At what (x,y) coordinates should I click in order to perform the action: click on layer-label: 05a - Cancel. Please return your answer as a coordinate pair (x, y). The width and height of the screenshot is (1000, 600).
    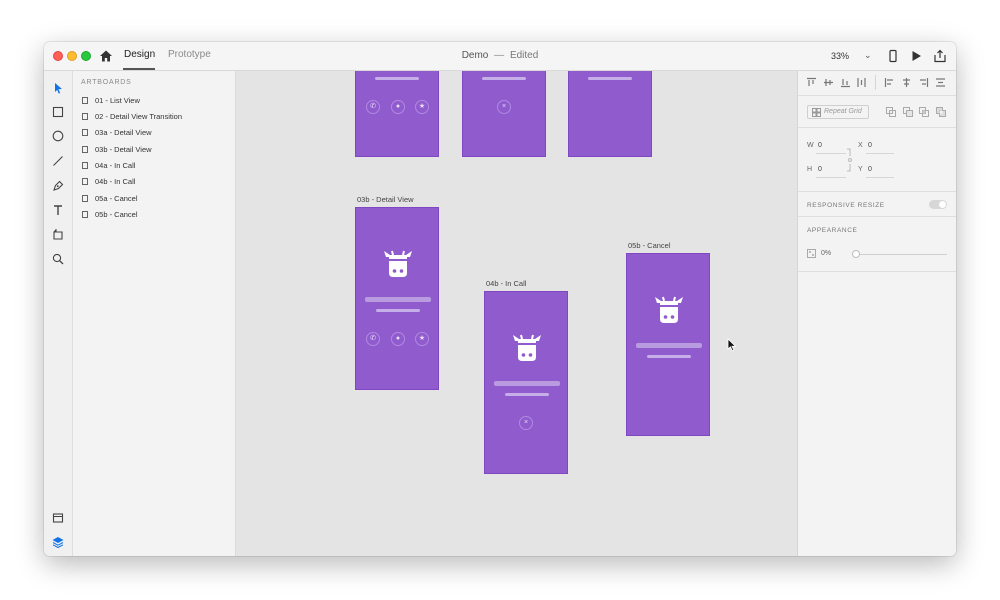
    Looking at the image, I should click on (116, 198).